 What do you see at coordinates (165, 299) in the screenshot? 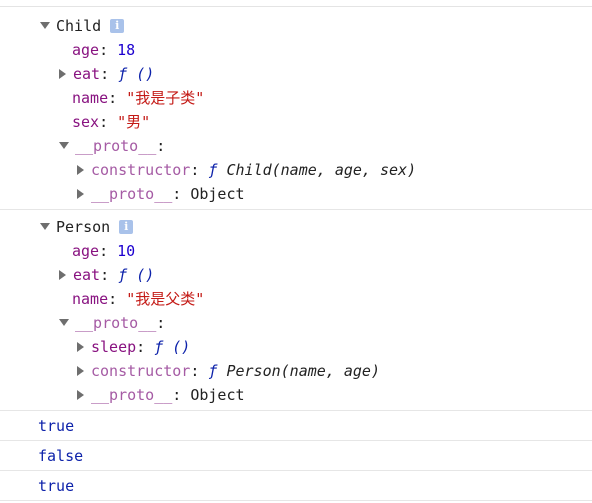
I see `prop-value: "我是父类"` at bounding box center [165, 299].